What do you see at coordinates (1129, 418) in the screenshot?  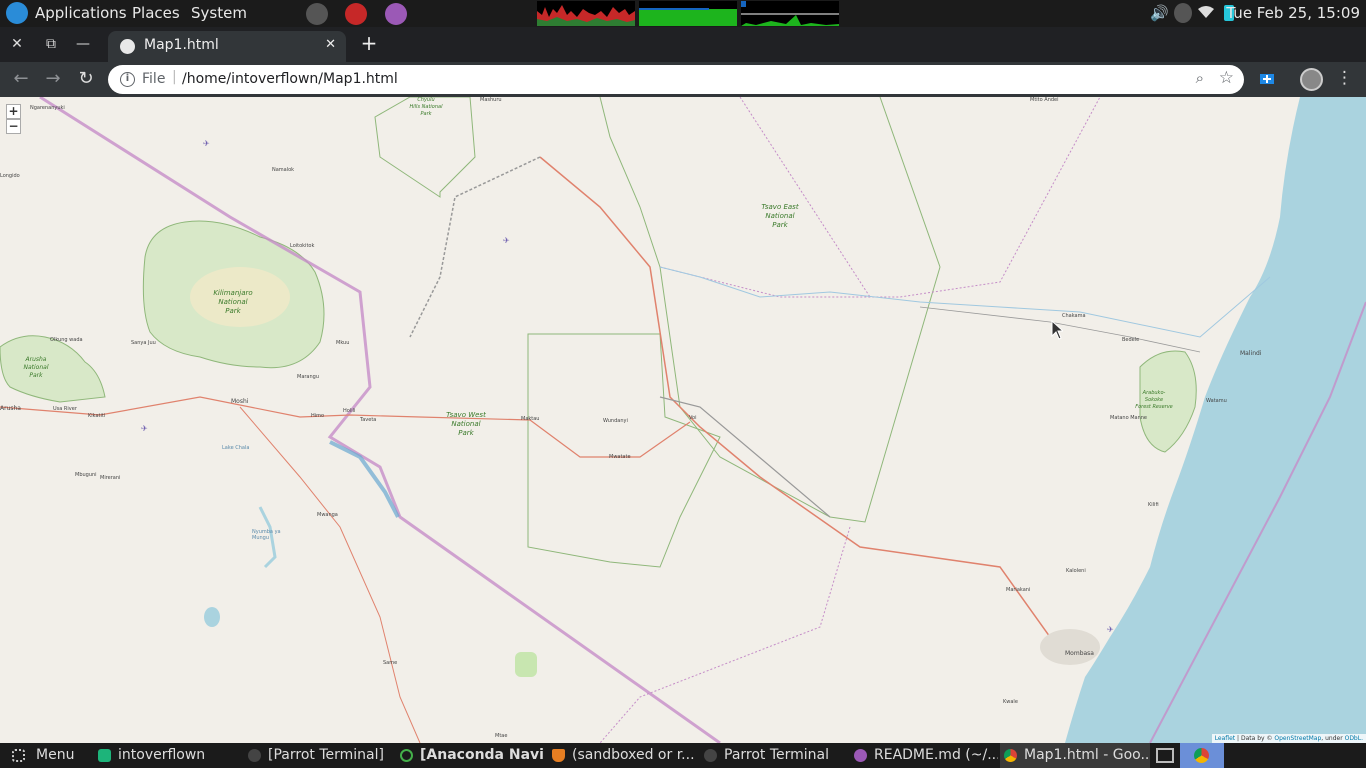 I see `place-label: Matano Manne` at bounding box center [1129, 418].